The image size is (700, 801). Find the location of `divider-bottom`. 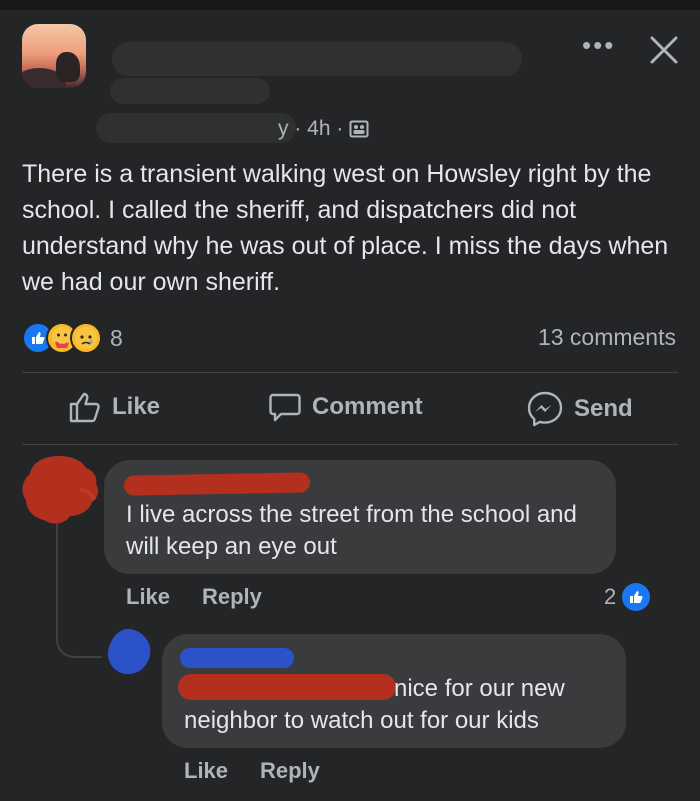

divider-bottom is located at coordinates (350, 444).